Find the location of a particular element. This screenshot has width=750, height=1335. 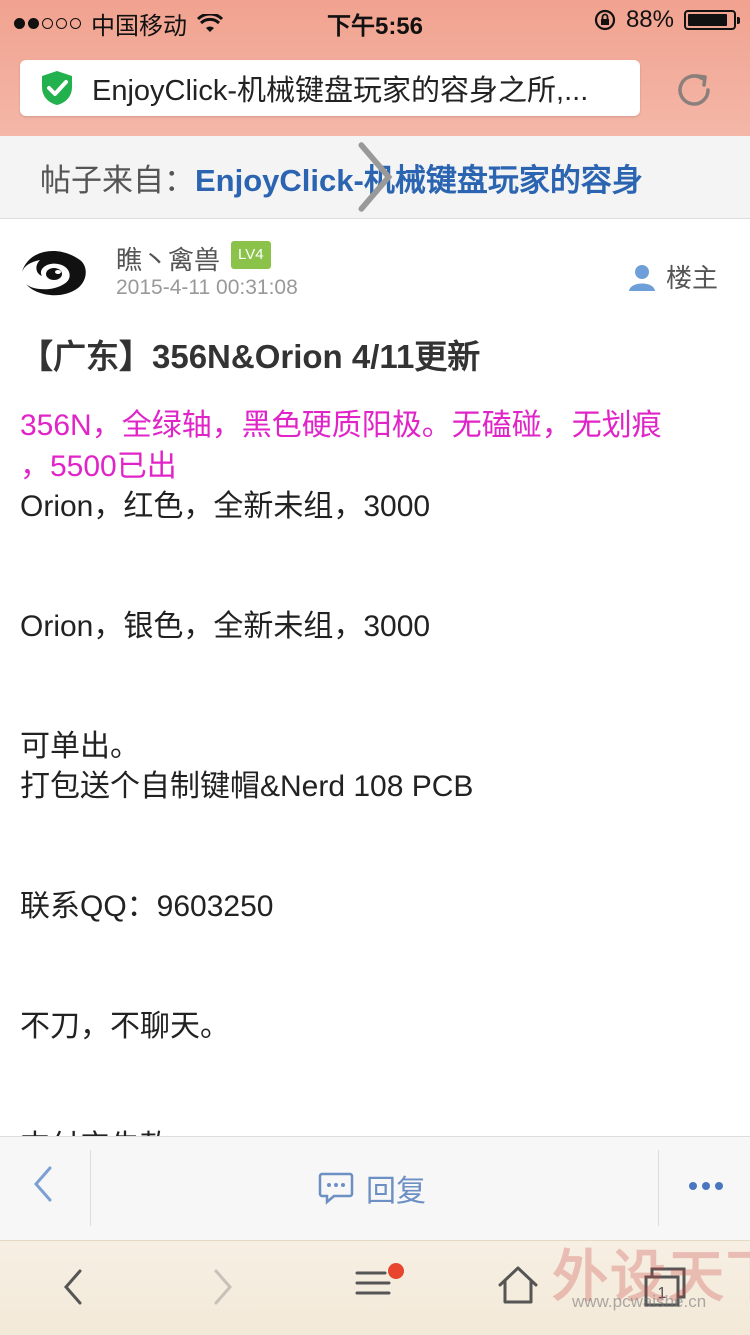

browser-back-icon is located at coordinates (73, 1287).